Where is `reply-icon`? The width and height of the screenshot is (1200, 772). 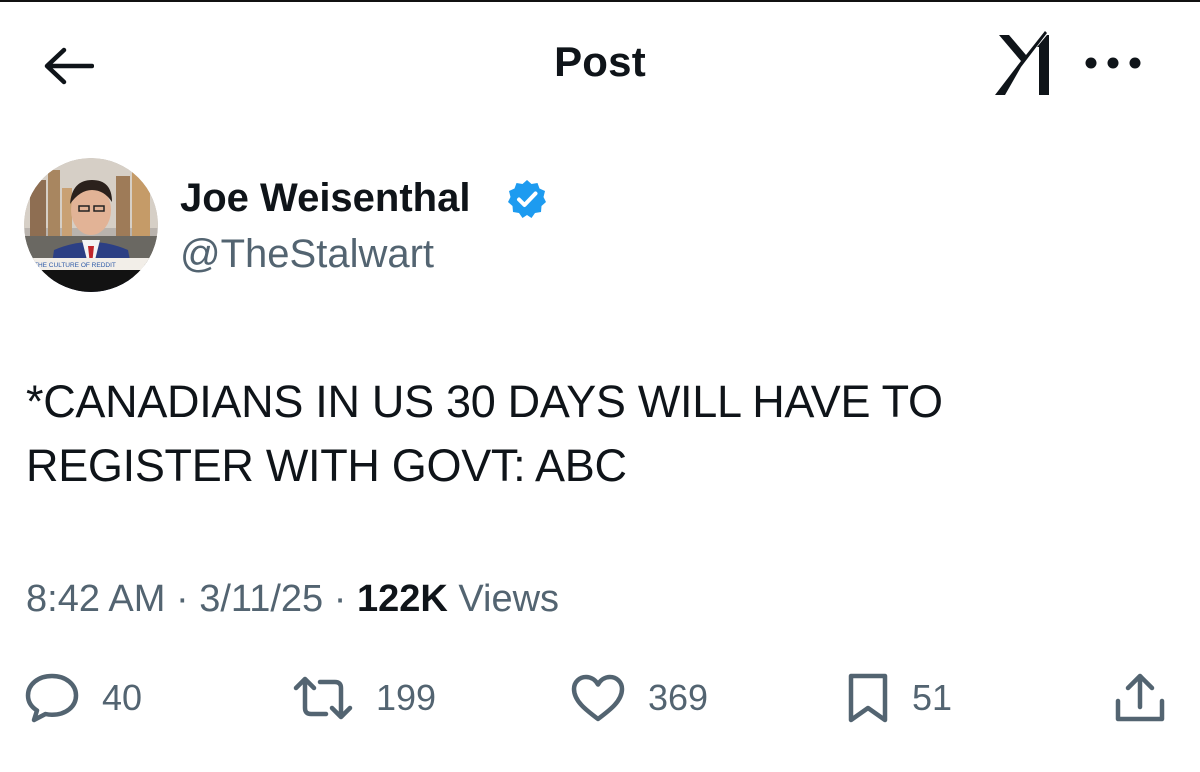
reply-icon is located at coordinates (52, 698).